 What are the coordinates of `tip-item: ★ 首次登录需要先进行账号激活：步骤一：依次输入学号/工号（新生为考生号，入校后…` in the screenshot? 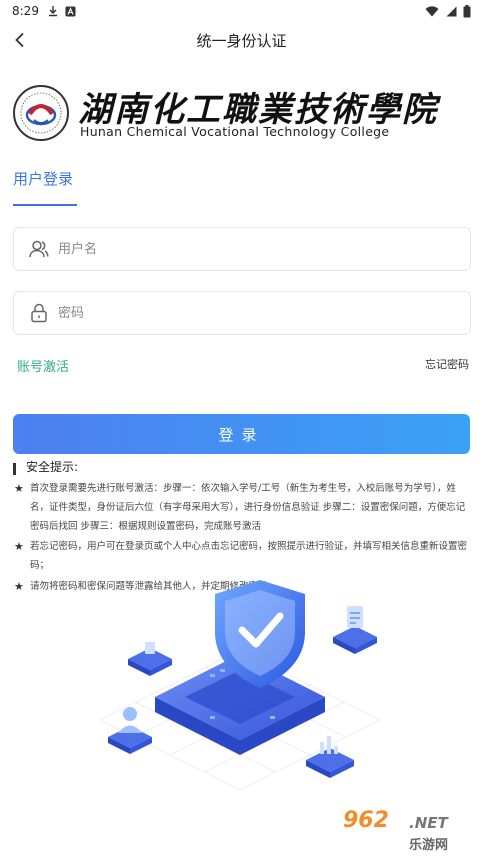 It's located at (243, 507).